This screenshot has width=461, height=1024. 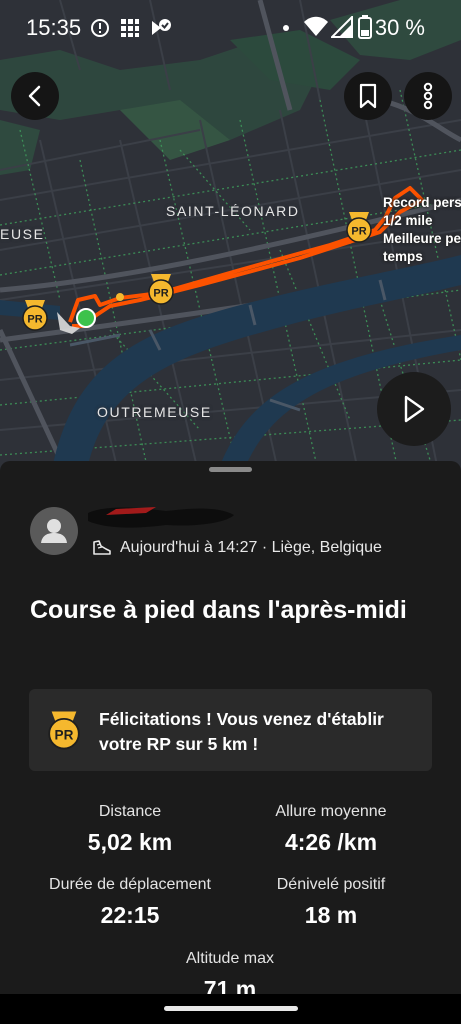 What do you see at coordinates (286, 28) in the screenshot?
I see `notification-dot-icon` at bounding box center [286, 28].